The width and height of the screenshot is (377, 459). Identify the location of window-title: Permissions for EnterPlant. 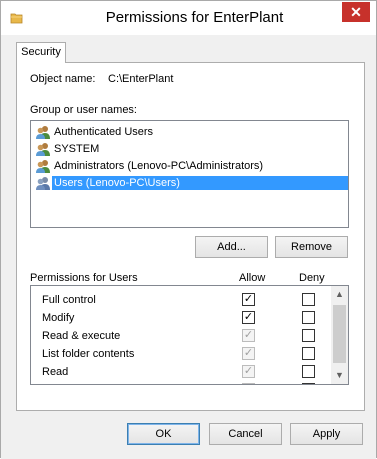
(194, 17).